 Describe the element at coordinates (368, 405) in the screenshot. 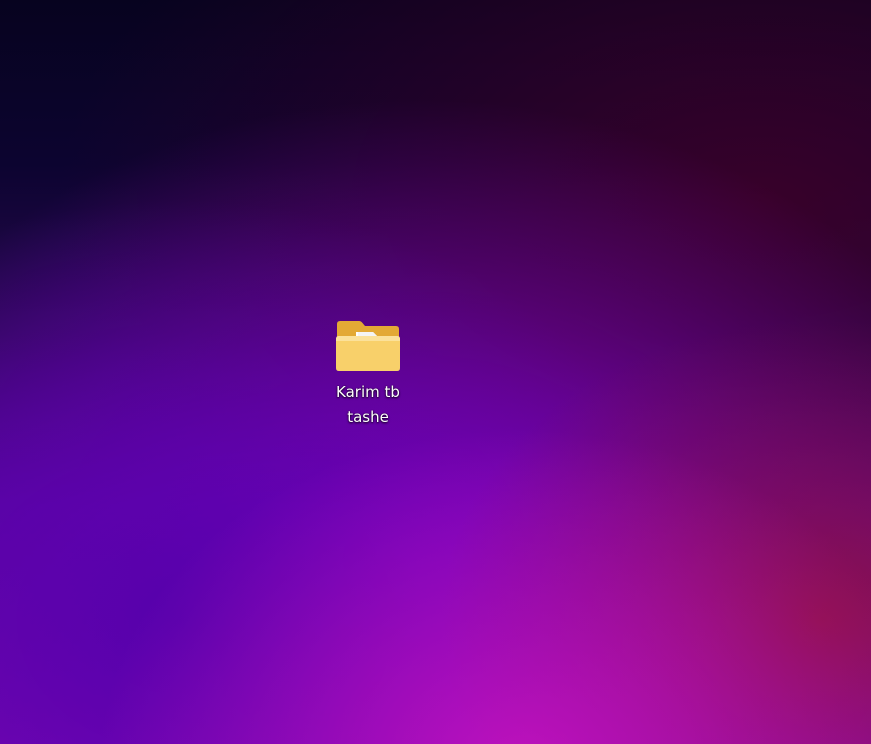

I see `folder-label: Karim tb tashe` at that location.